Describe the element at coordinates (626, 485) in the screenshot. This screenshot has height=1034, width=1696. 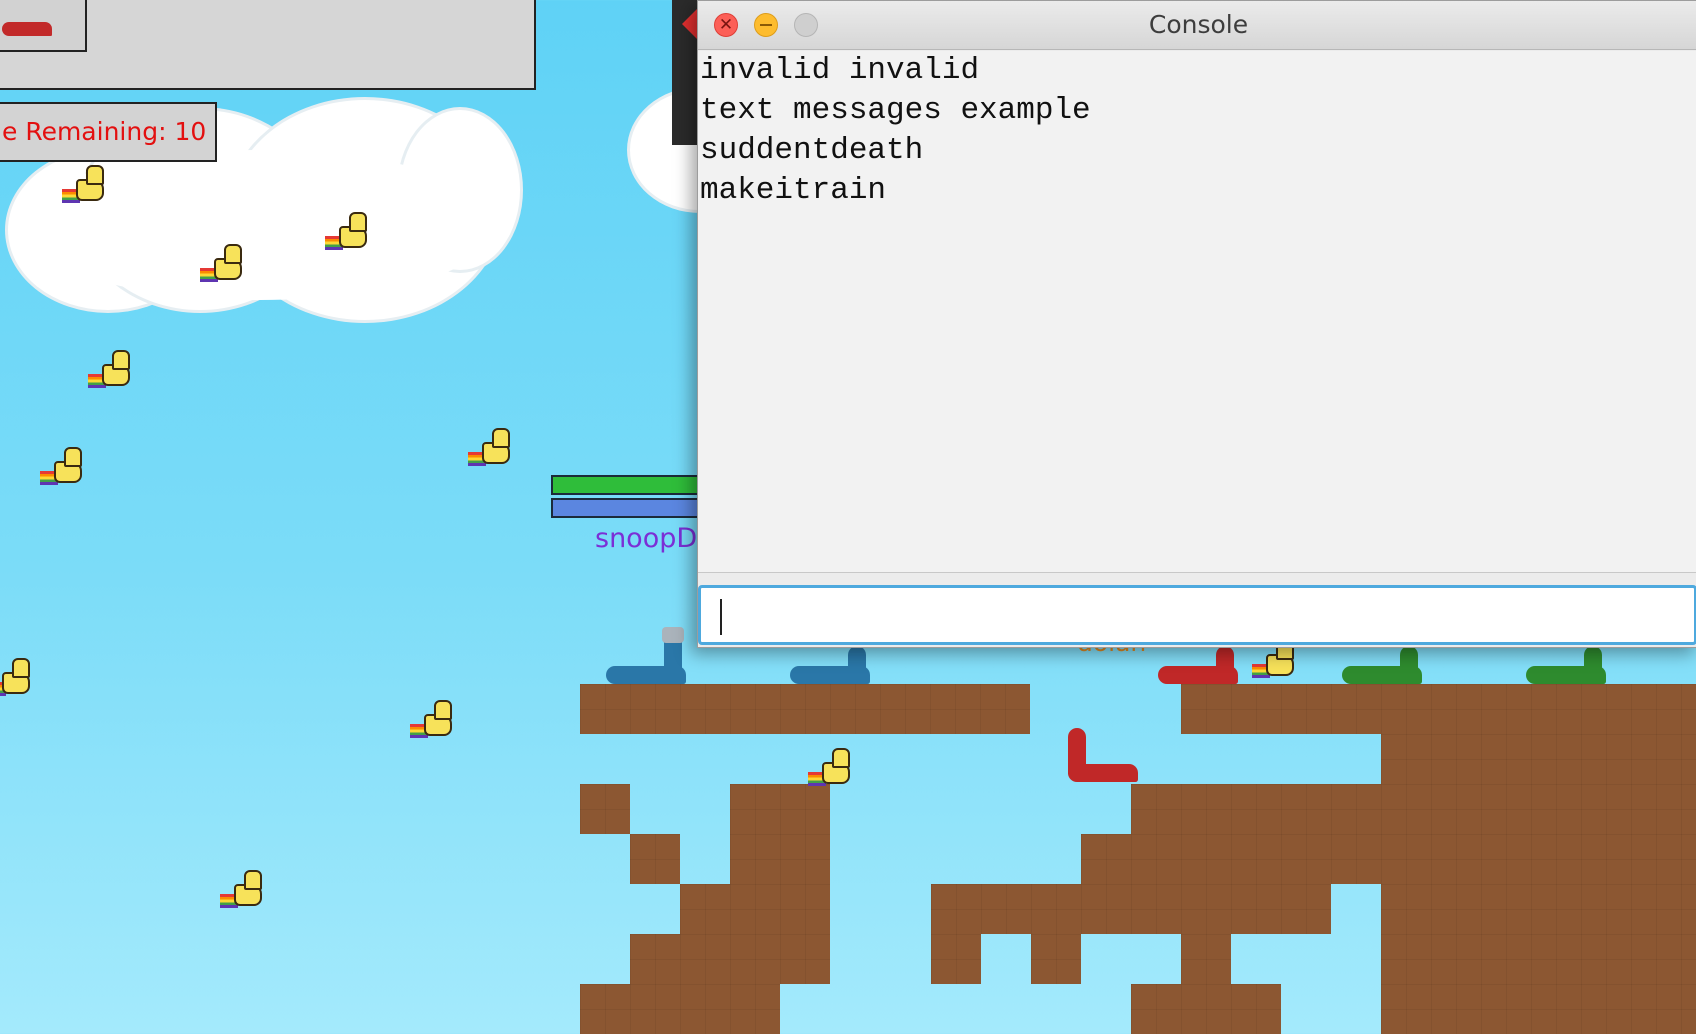
I see `health-bar` at that location.